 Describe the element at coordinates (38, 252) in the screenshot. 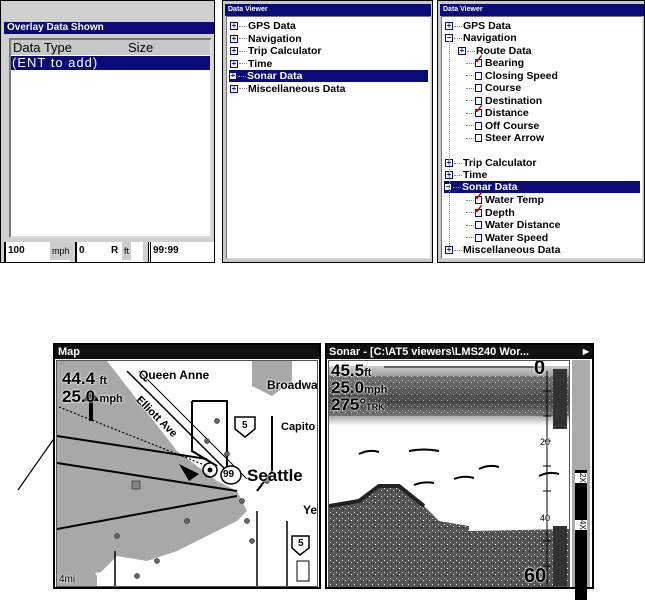

I see `status-speed: 100 mph` at that location.